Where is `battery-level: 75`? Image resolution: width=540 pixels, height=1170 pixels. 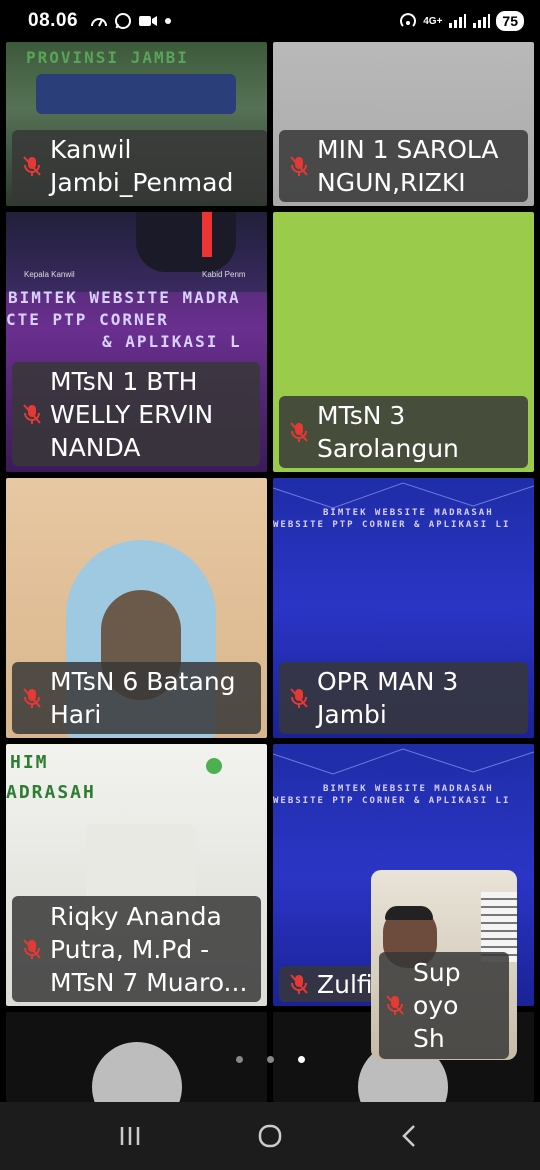 battery-level: 75 is located at coordinates (510, 21).